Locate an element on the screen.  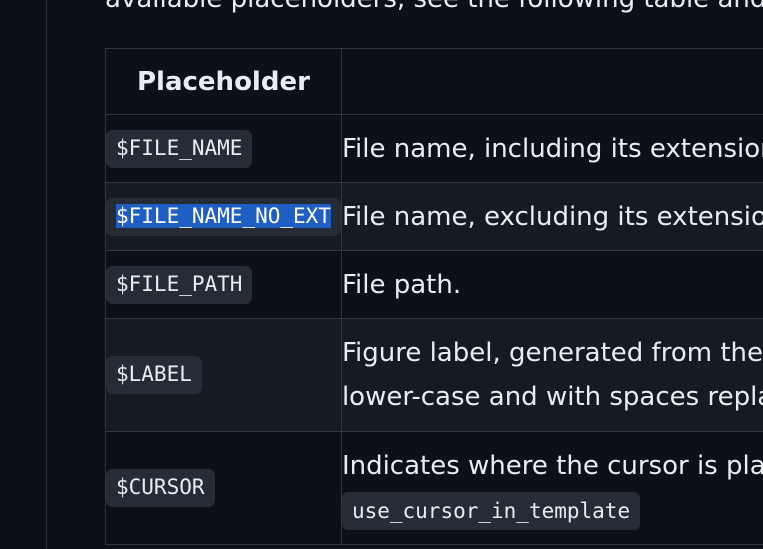
placeholder-code: $FILE_NAME_NO_EXT is located at coordinates (223, 216).